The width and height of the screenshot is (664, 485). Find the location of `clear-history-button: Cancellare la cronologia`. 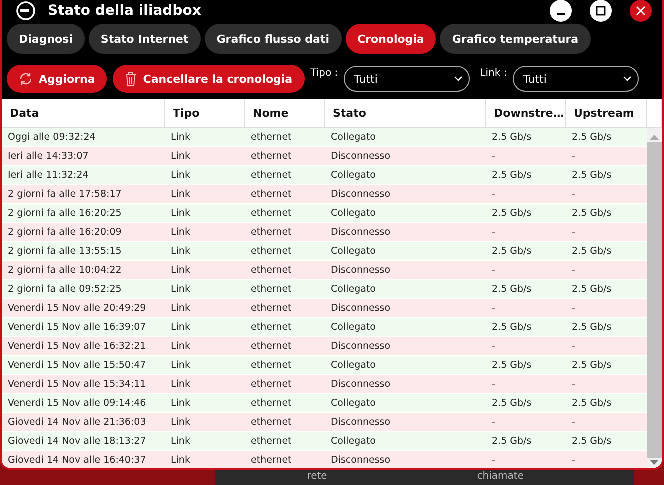

clear-history-button: Cancellare la cronologia is located at coordinates (209, 79).